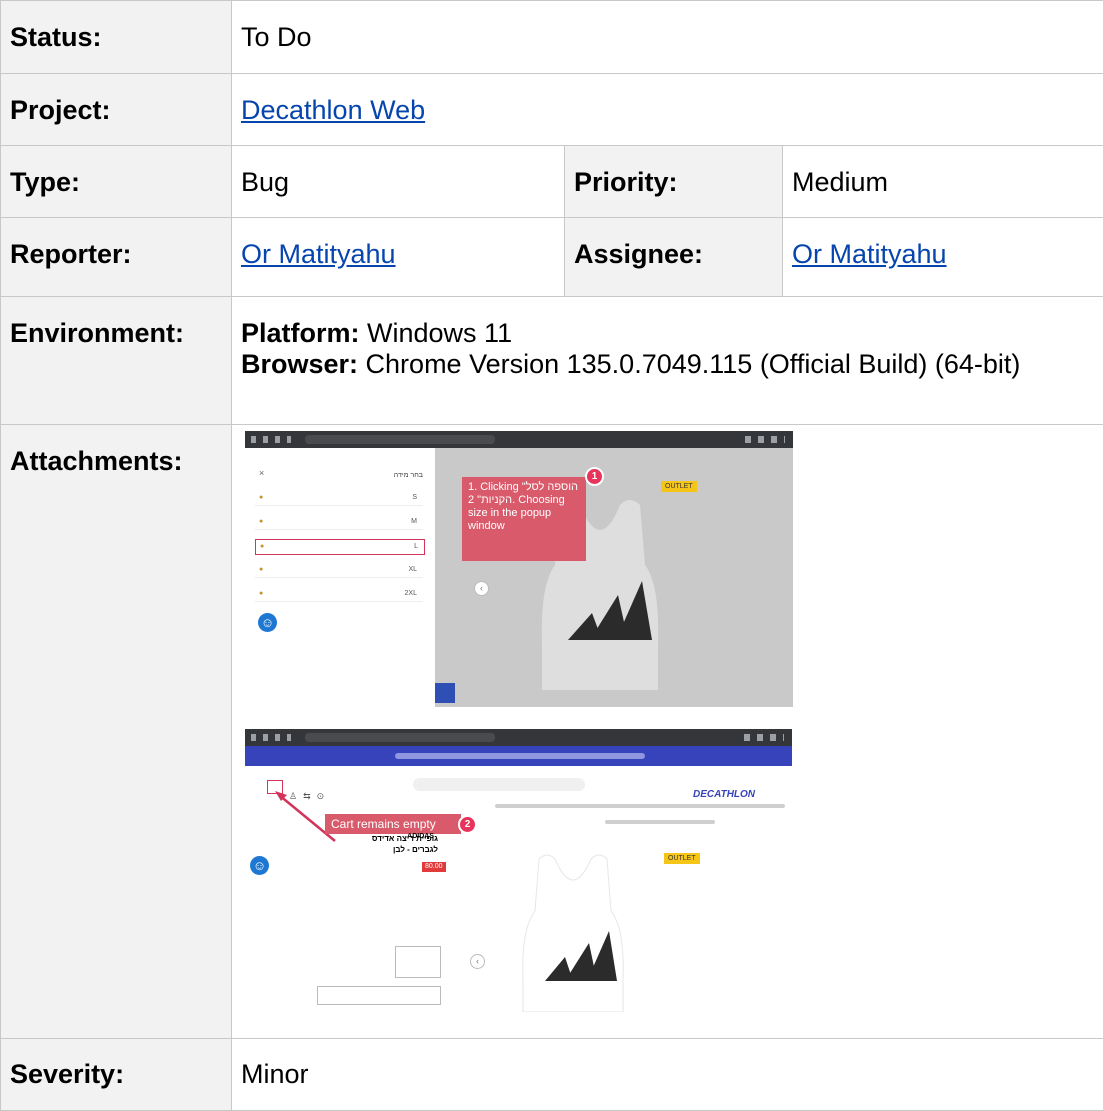  I want to click on status-row: Status: To Do, so click(552, 37).